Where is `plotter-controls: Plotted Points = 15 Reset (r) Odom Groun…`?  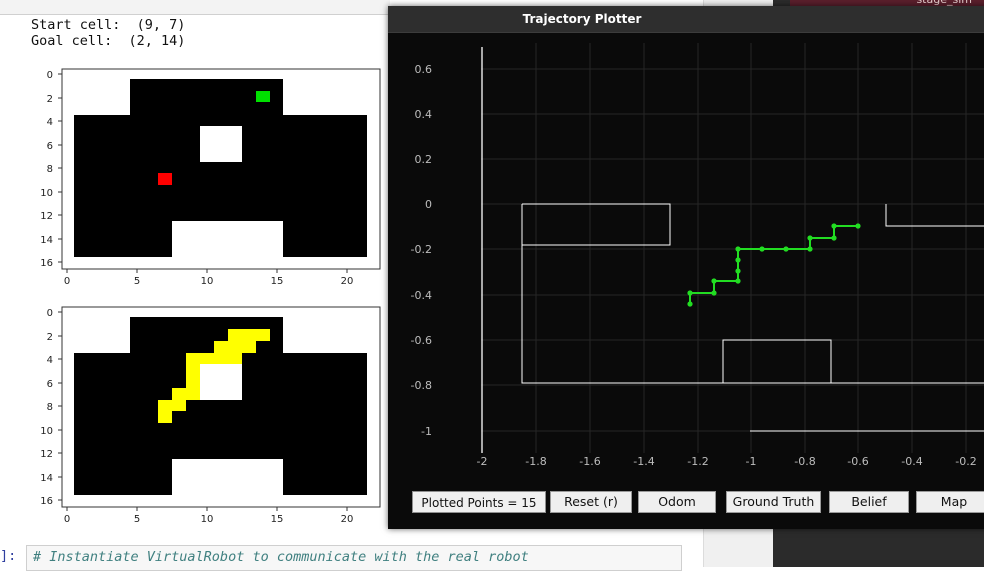
plotter-controls: Plotted Points = 15 Reset (r) Odom Groun… is located at coordinates (686, 497).